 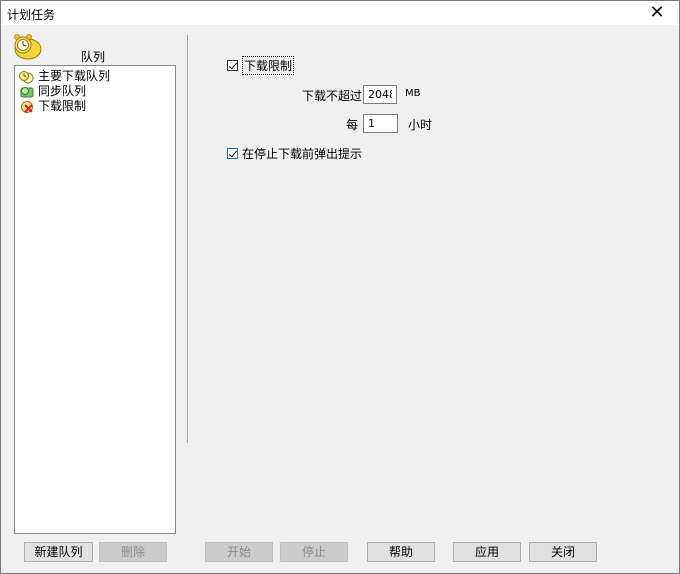 What do you see at coordinates (26, 76) in the screenshot?
I see `clock-queue-icon` at bounding box center [26, 76].